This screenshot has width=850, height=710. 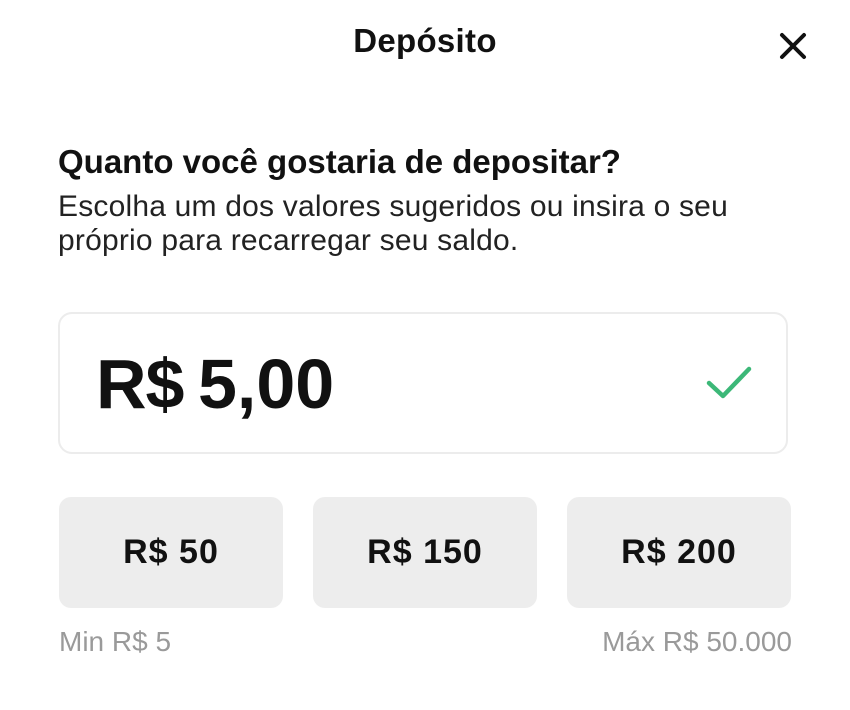 I want to click on close-button, so click(x=793, y=46).